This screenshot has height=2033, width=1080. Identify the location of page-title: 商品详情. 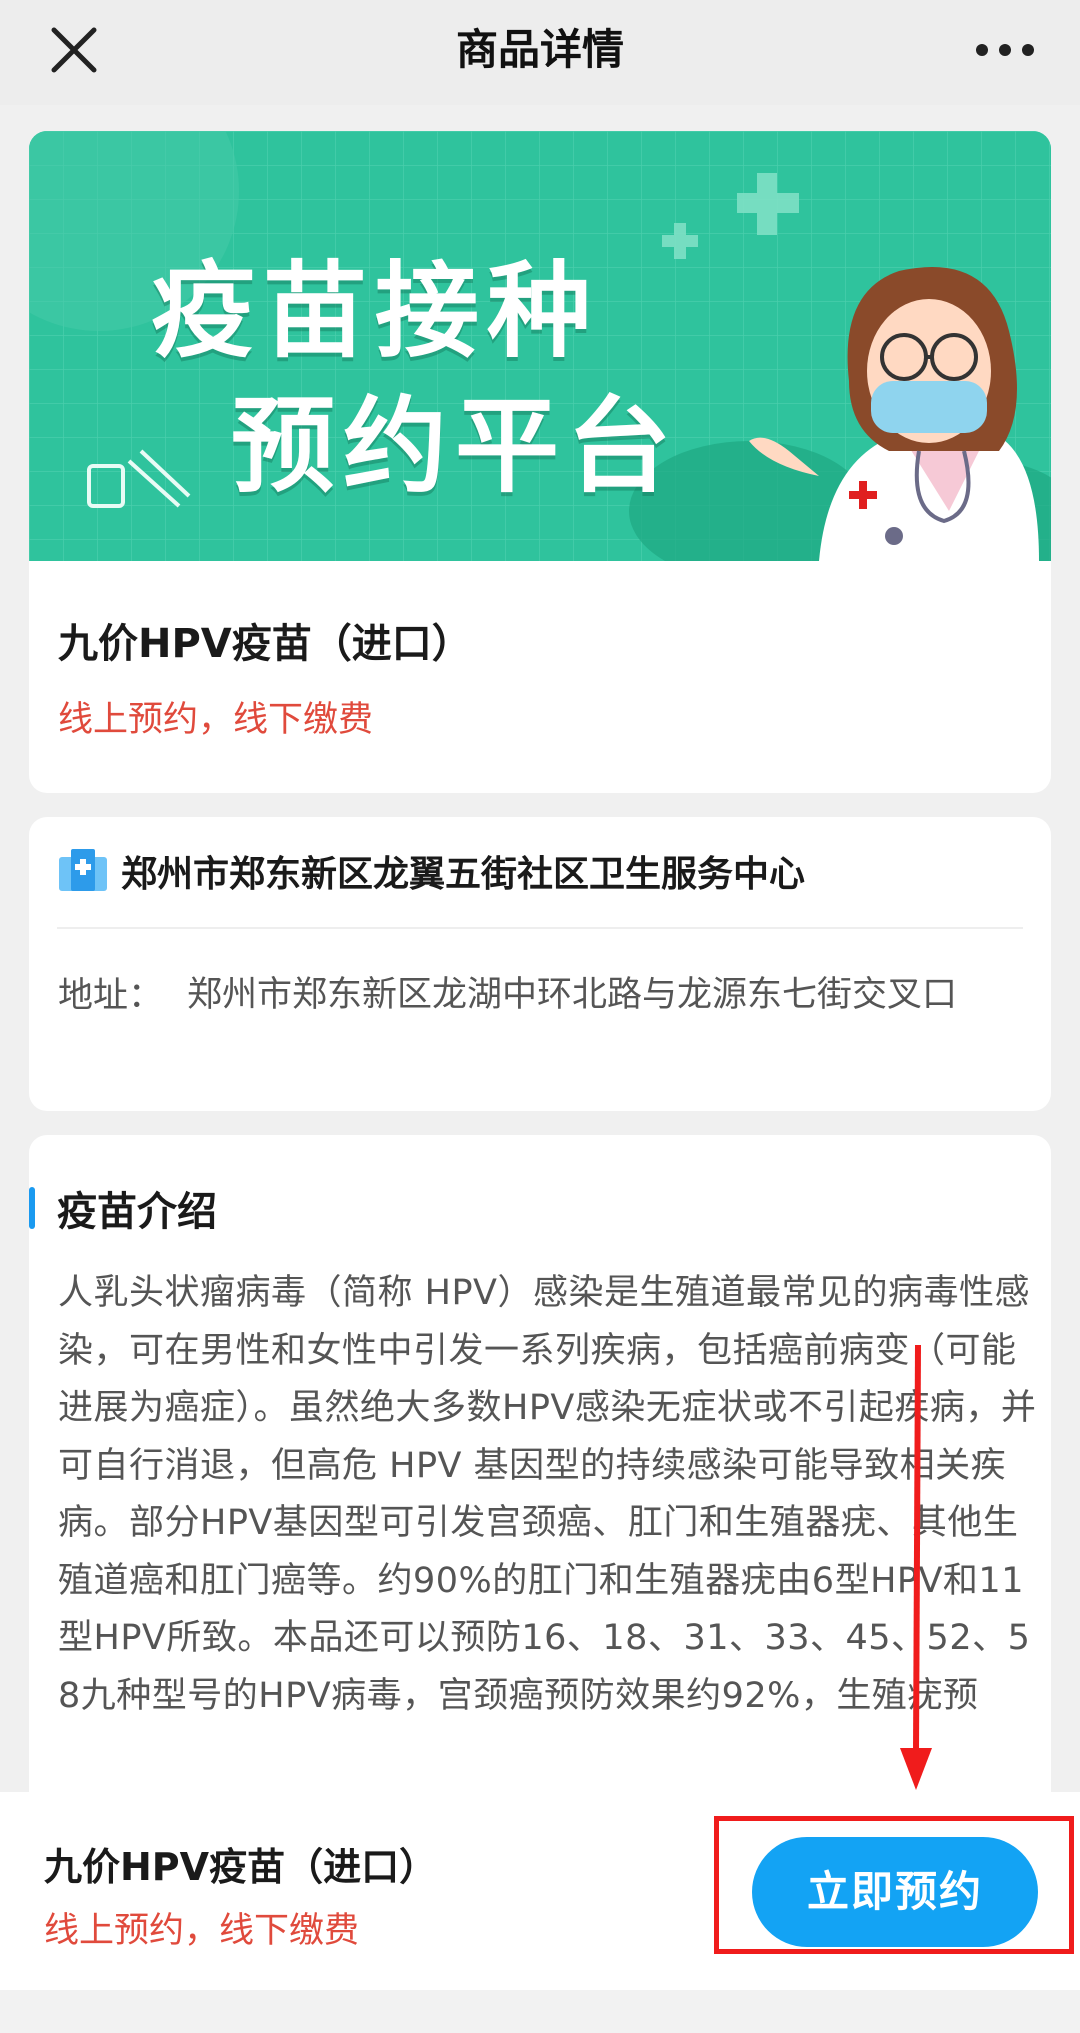
(539, 49).